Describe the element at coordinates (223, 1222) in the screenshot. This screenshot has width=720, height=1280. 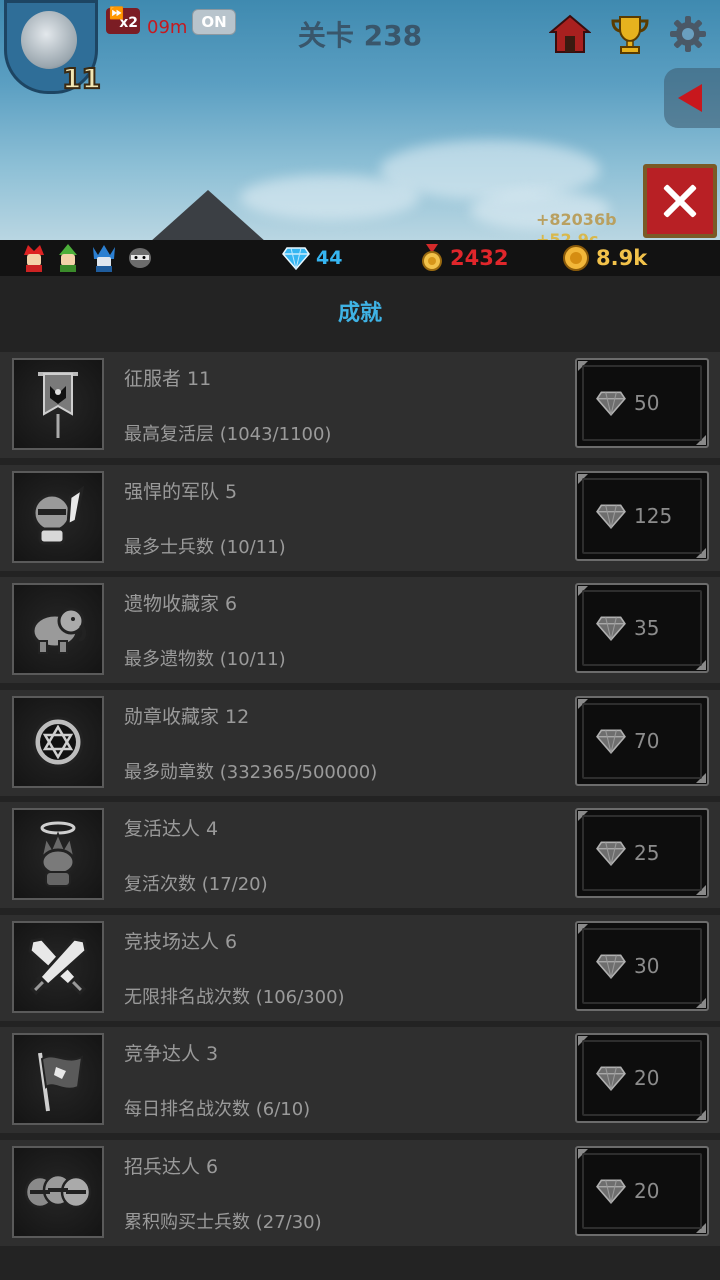
I see `achievement-progress: 累积购买士兵数 (27/30)` at that location.